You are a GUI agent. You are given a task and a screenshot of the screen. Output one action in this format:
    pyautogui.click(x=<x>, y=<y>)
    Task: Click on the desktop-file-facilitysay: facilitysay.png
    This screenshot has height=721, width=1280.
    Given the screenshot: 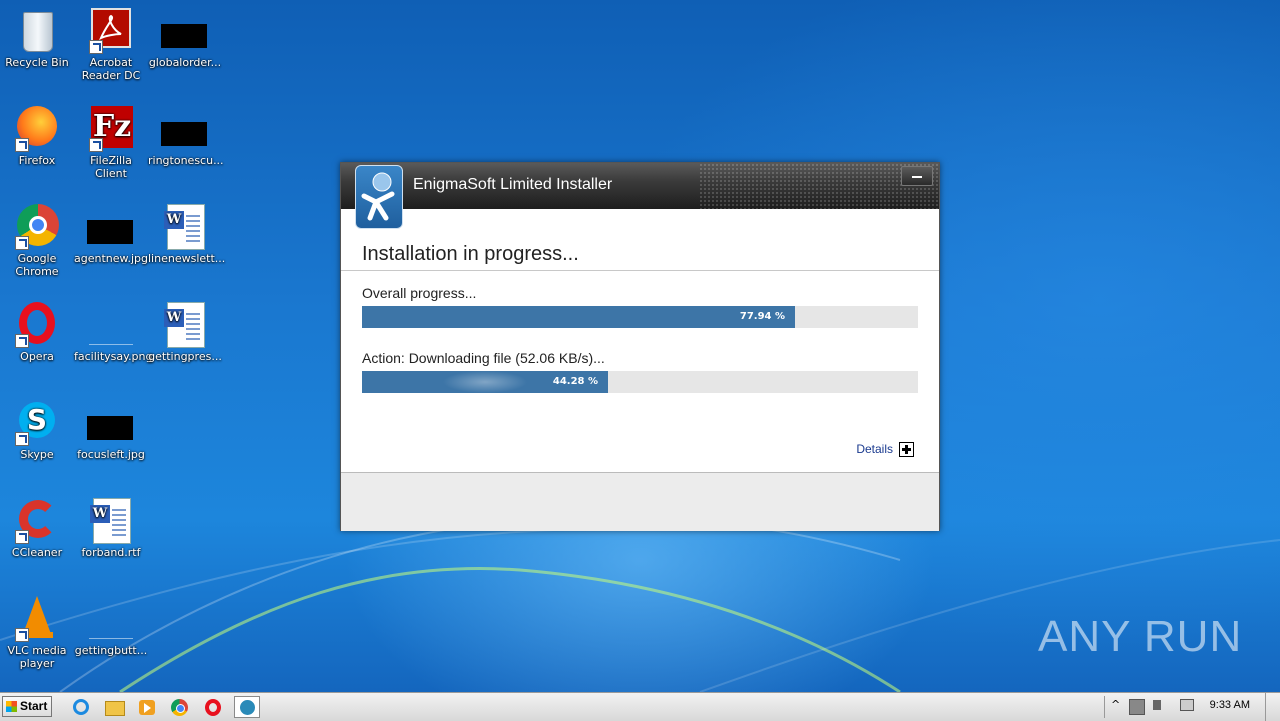 What is the action you would take?
    pyautogui.click(x=113, y=331)
    